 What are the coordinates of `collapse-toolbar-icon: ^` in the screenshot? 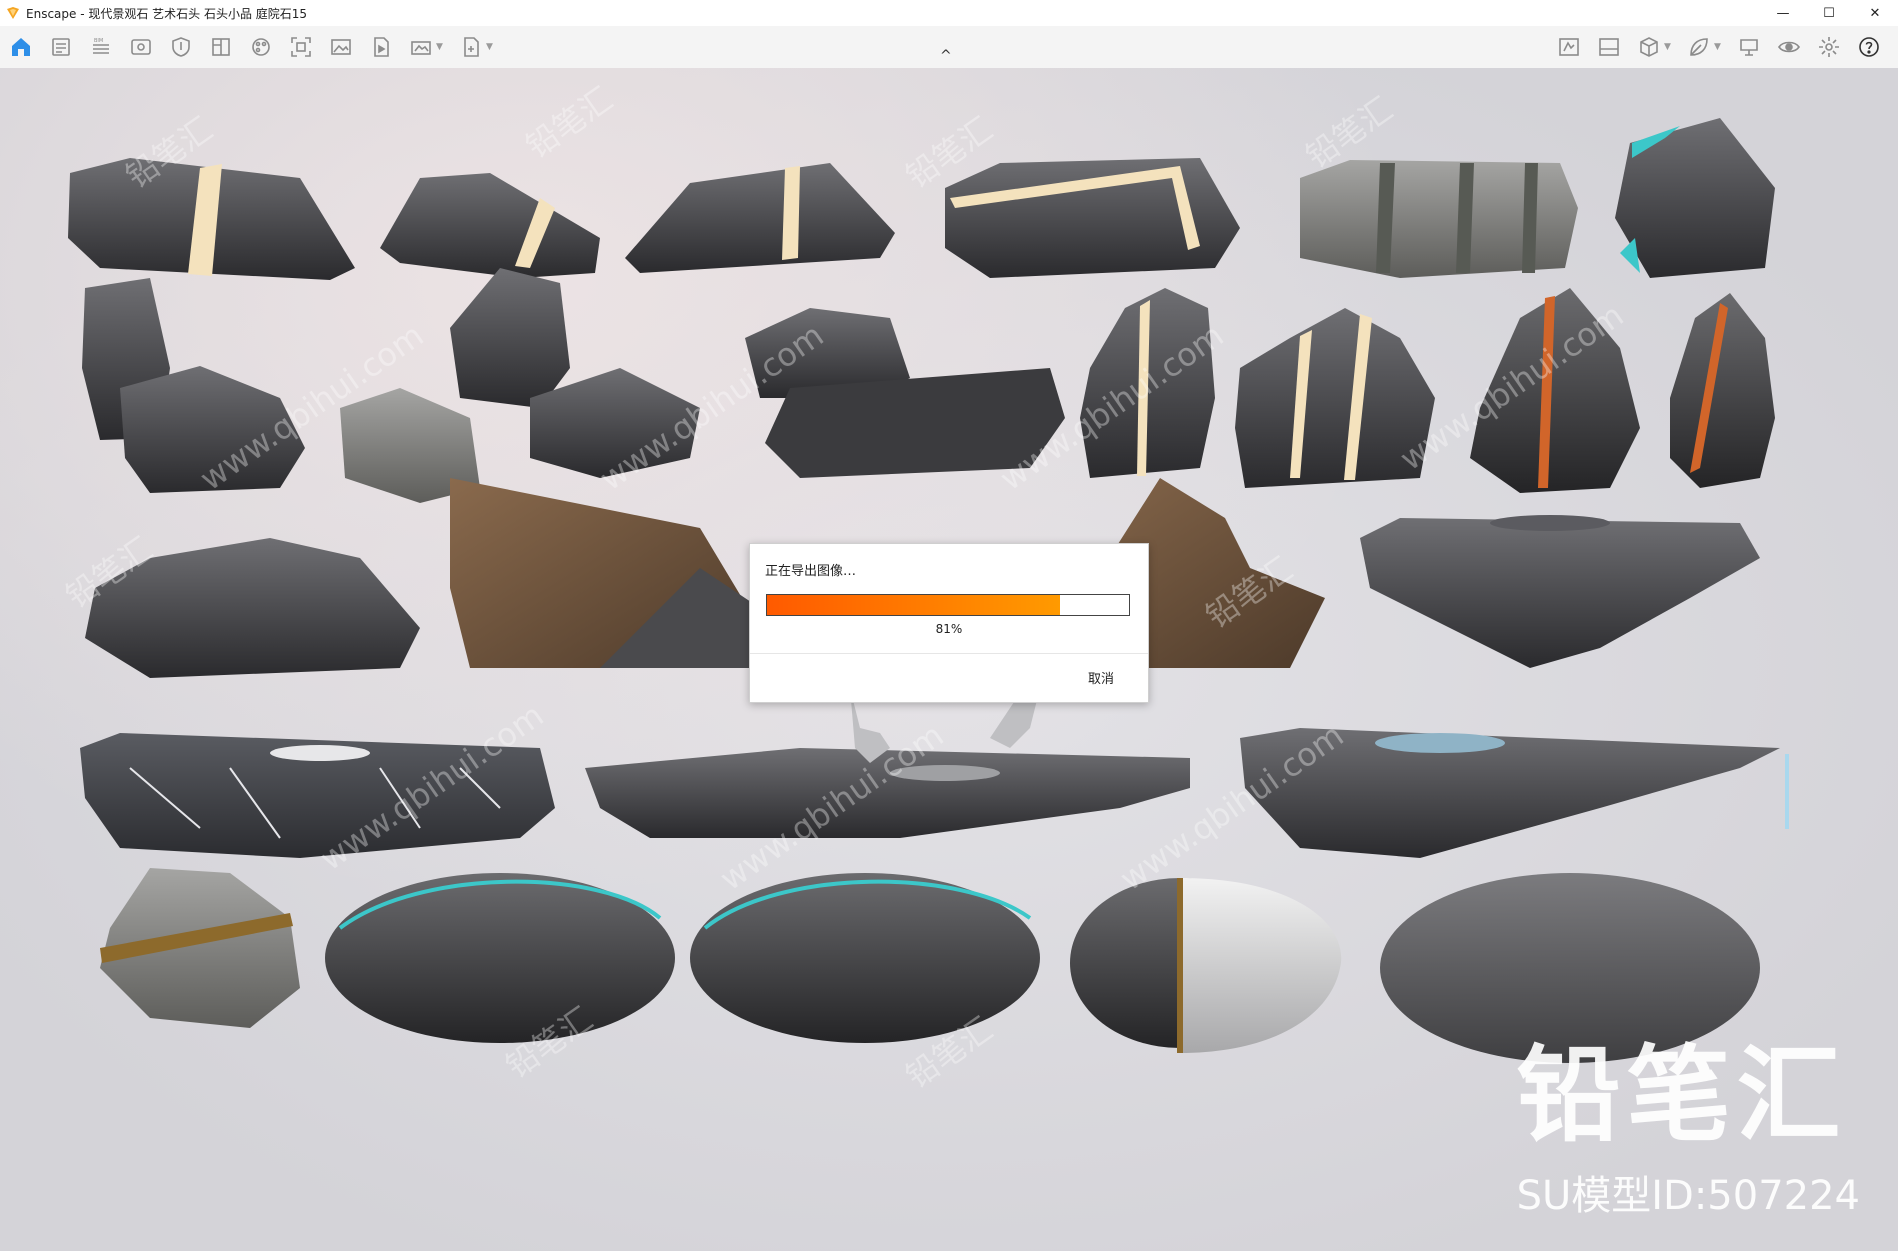 It's located at (946, 56).